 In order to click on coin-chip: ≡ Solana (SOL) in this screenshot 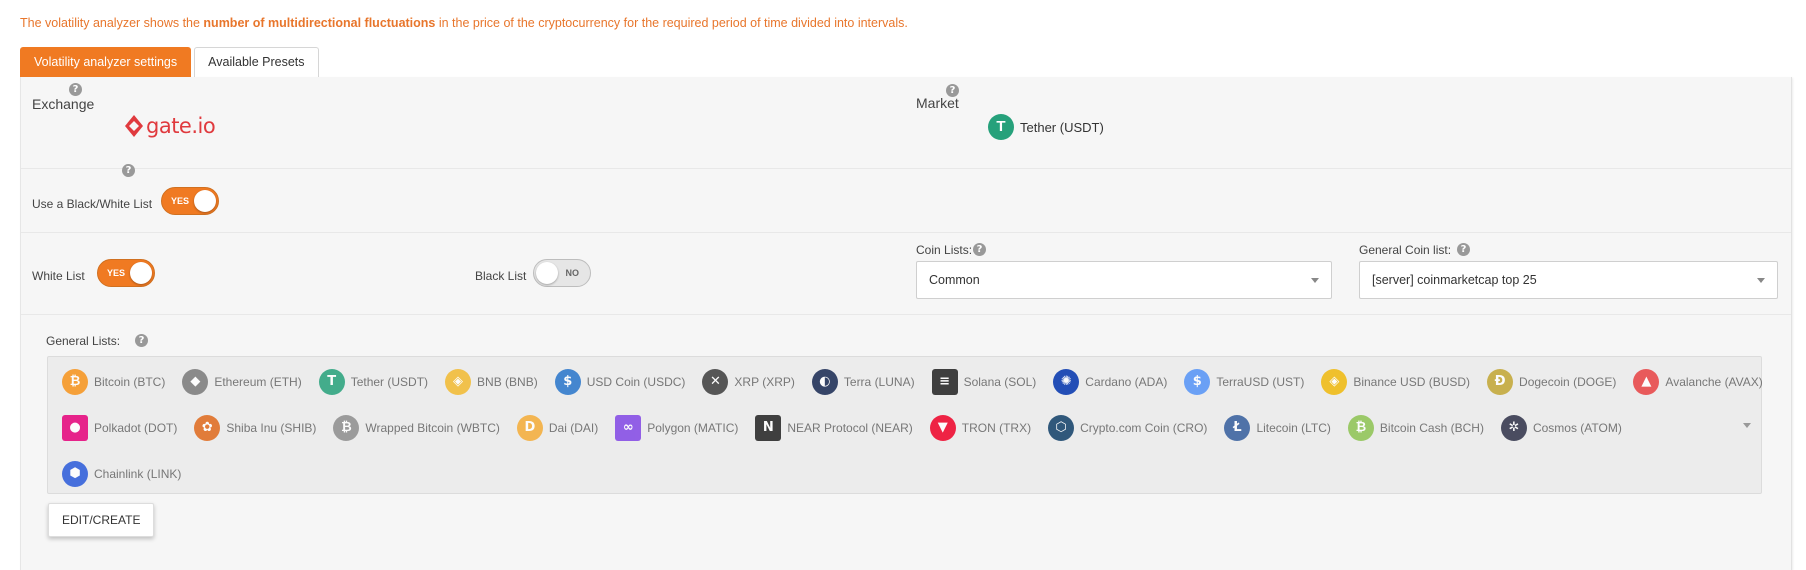, I will do `click(983, 382)`.